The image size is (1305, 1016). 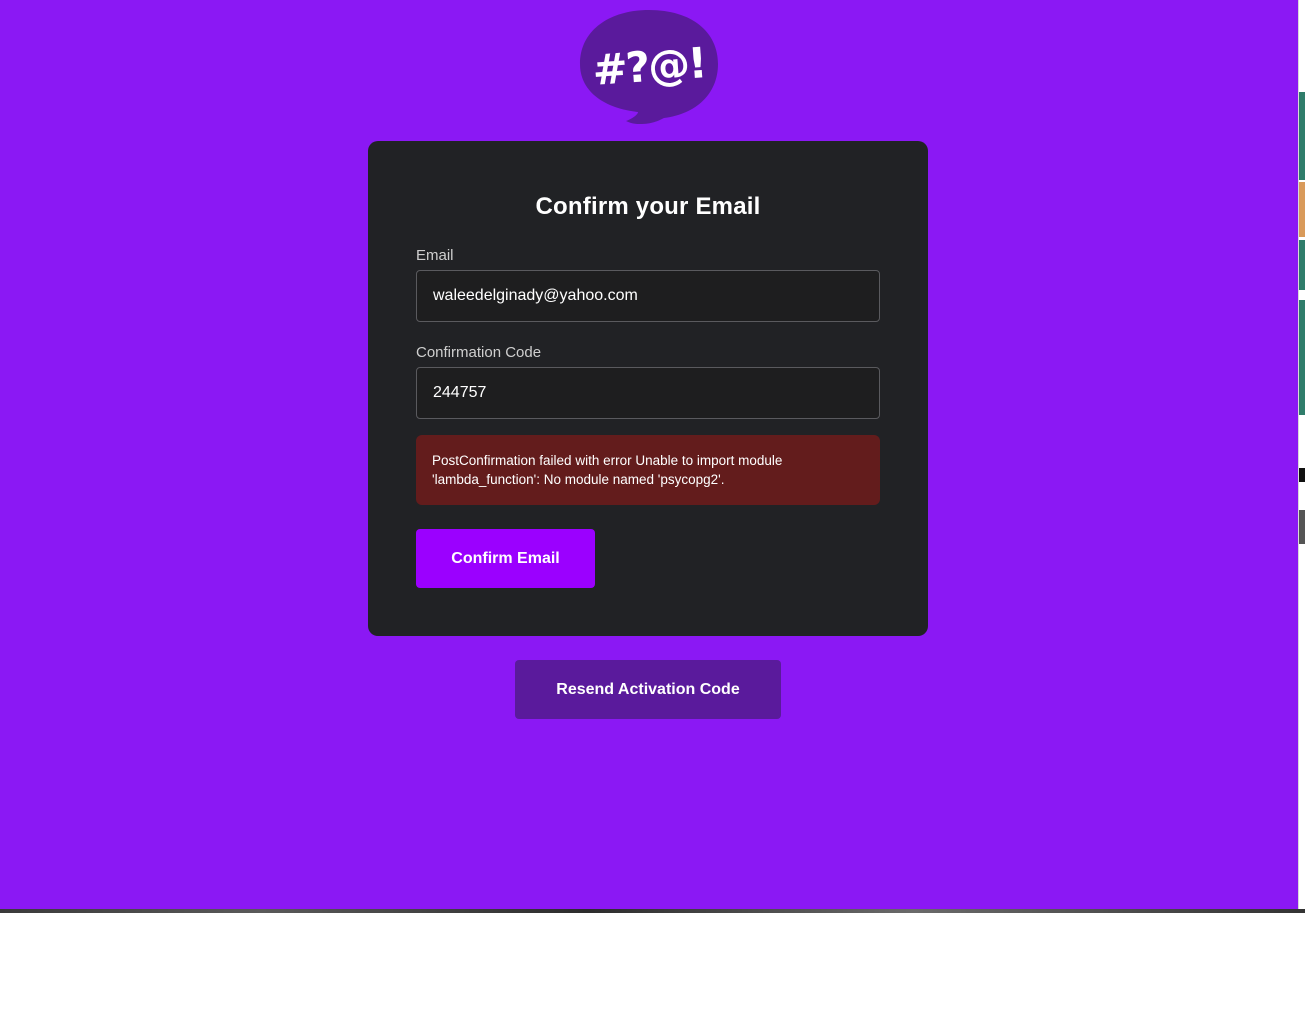 What do you see at coordinates (648, 206) in the screenshot?
I see `card-title: Confirm your Email` at bounding box center [648, 206].